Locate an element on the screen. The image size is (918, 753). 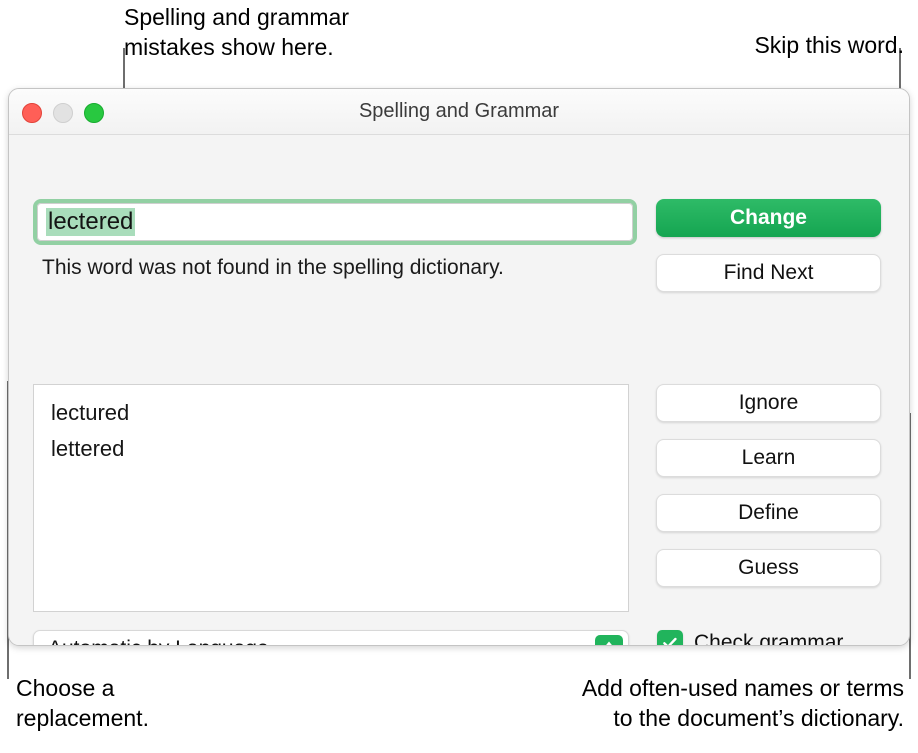
list-item: lettered is located at coordinates (331, 449).